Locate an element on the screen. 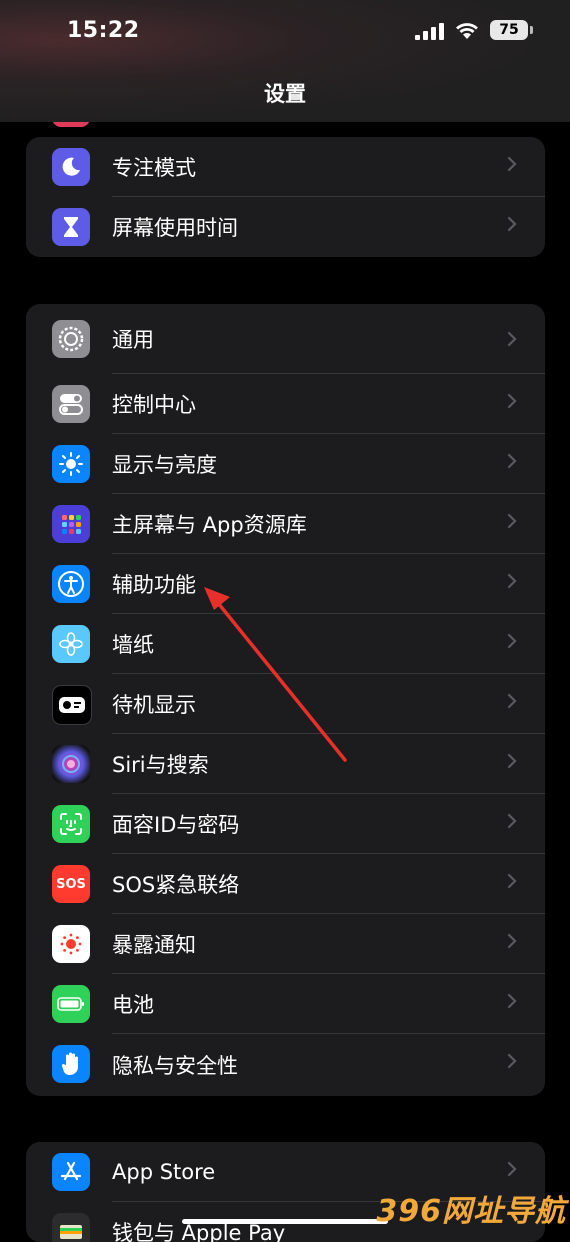  row-label: 待机显示 is located at coordinates (154, 705).